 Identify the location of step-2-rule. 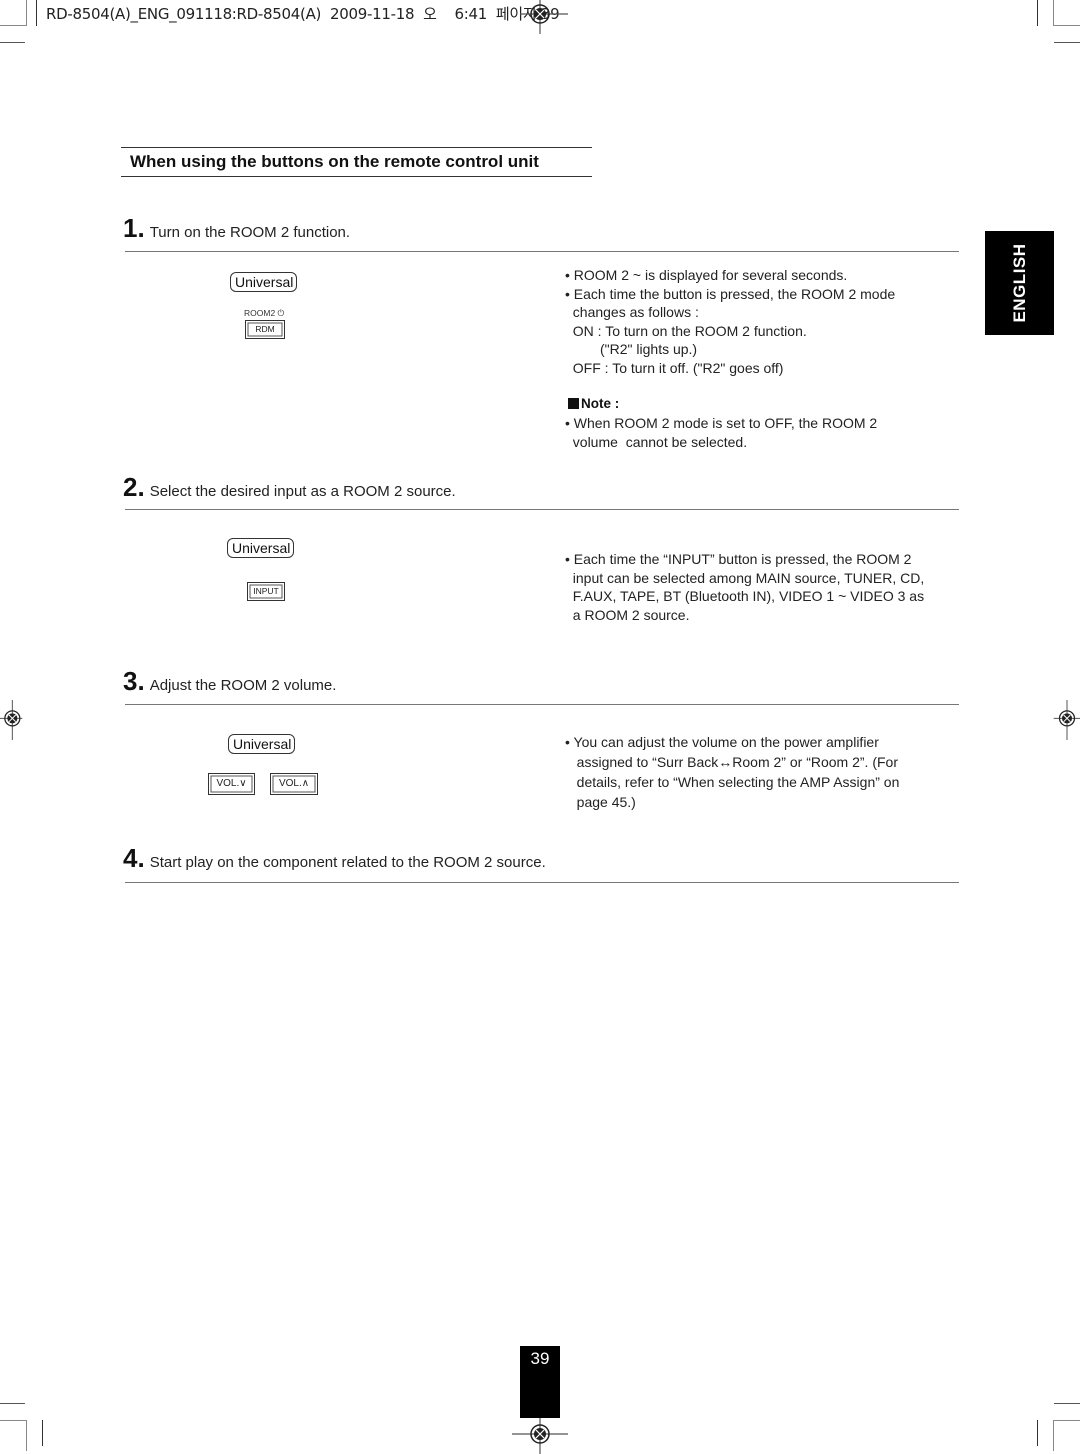
(542, 509).